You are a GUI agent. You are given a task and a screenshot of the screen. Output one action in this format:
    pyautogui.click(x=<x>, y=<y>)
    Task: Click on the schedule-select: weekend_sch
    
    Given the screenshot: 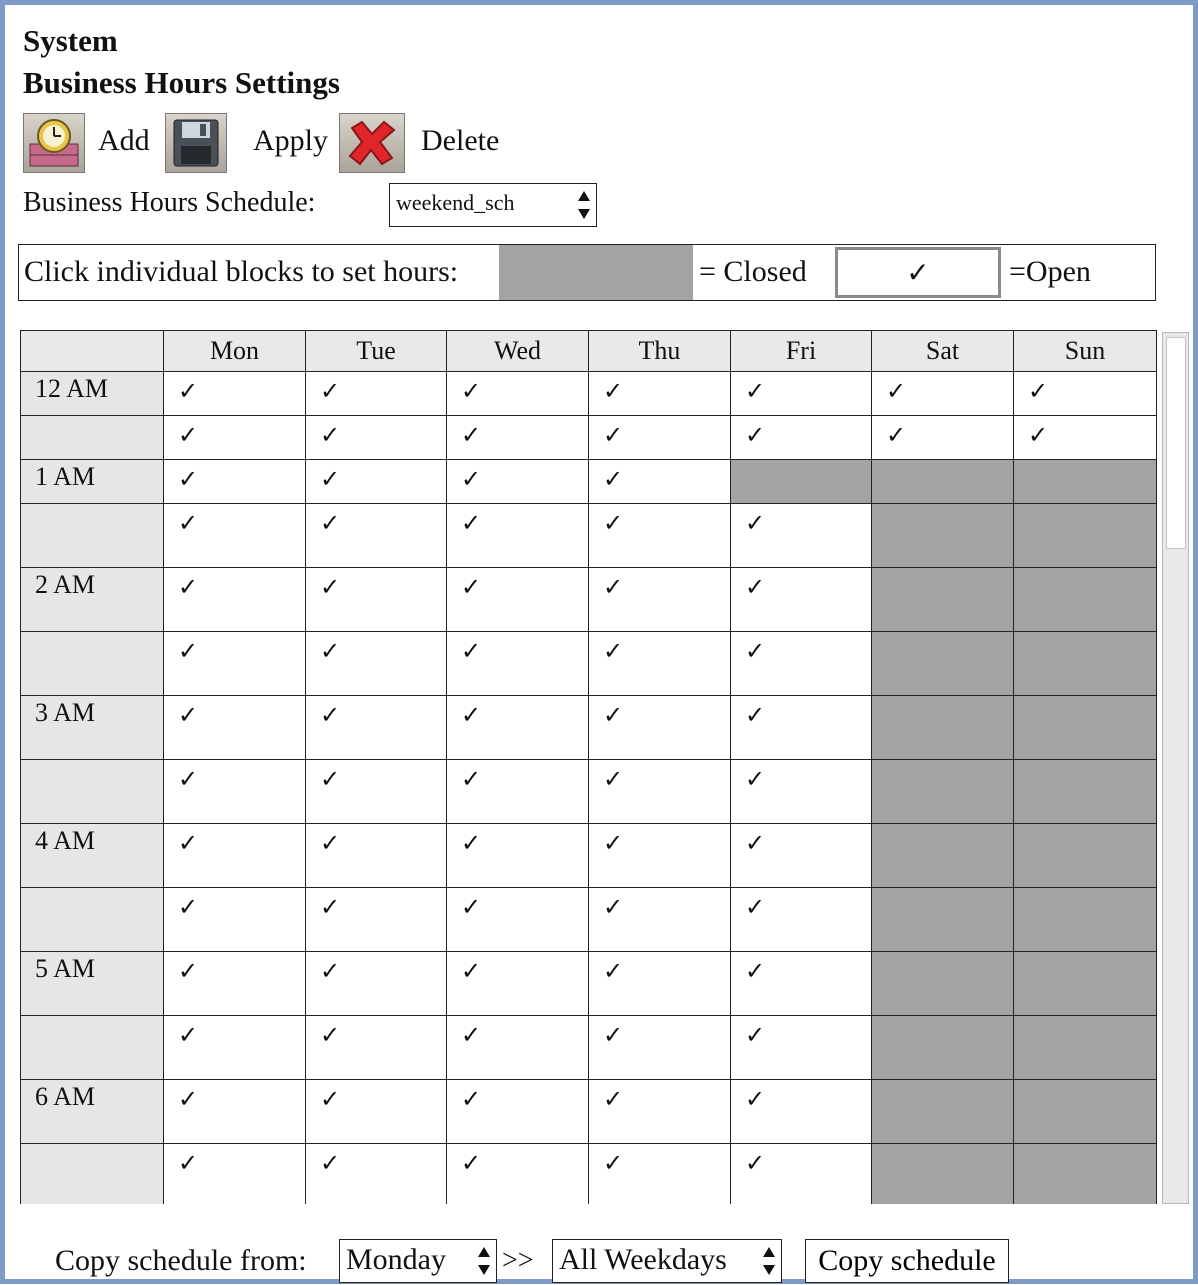 What is the action you would take?
    pyautogui.click(x=493, y=205)
    